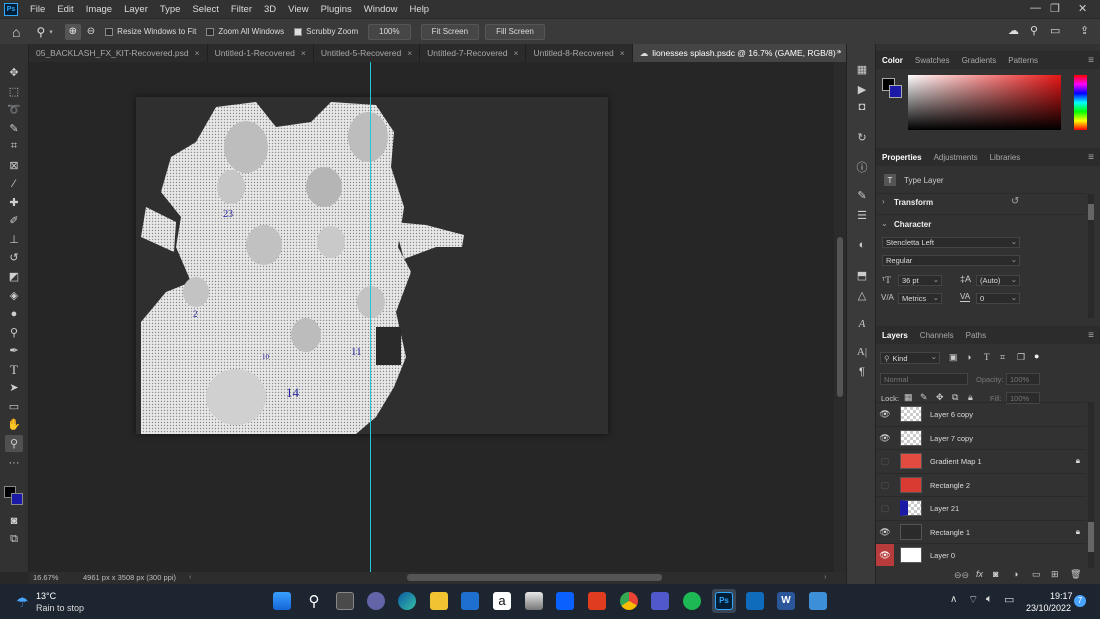  What do you see at coordinates (692, 601) in the screenshot?
I see `spotify-icon` at bounding box center [692, 601].